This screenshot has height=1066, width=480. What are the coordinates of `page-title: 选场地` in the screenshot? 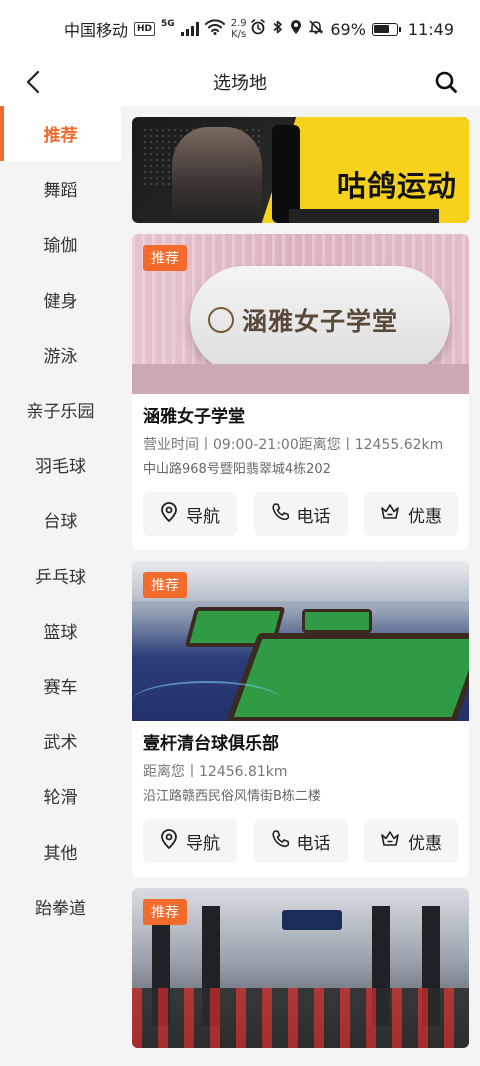 It's located at (240, 83).